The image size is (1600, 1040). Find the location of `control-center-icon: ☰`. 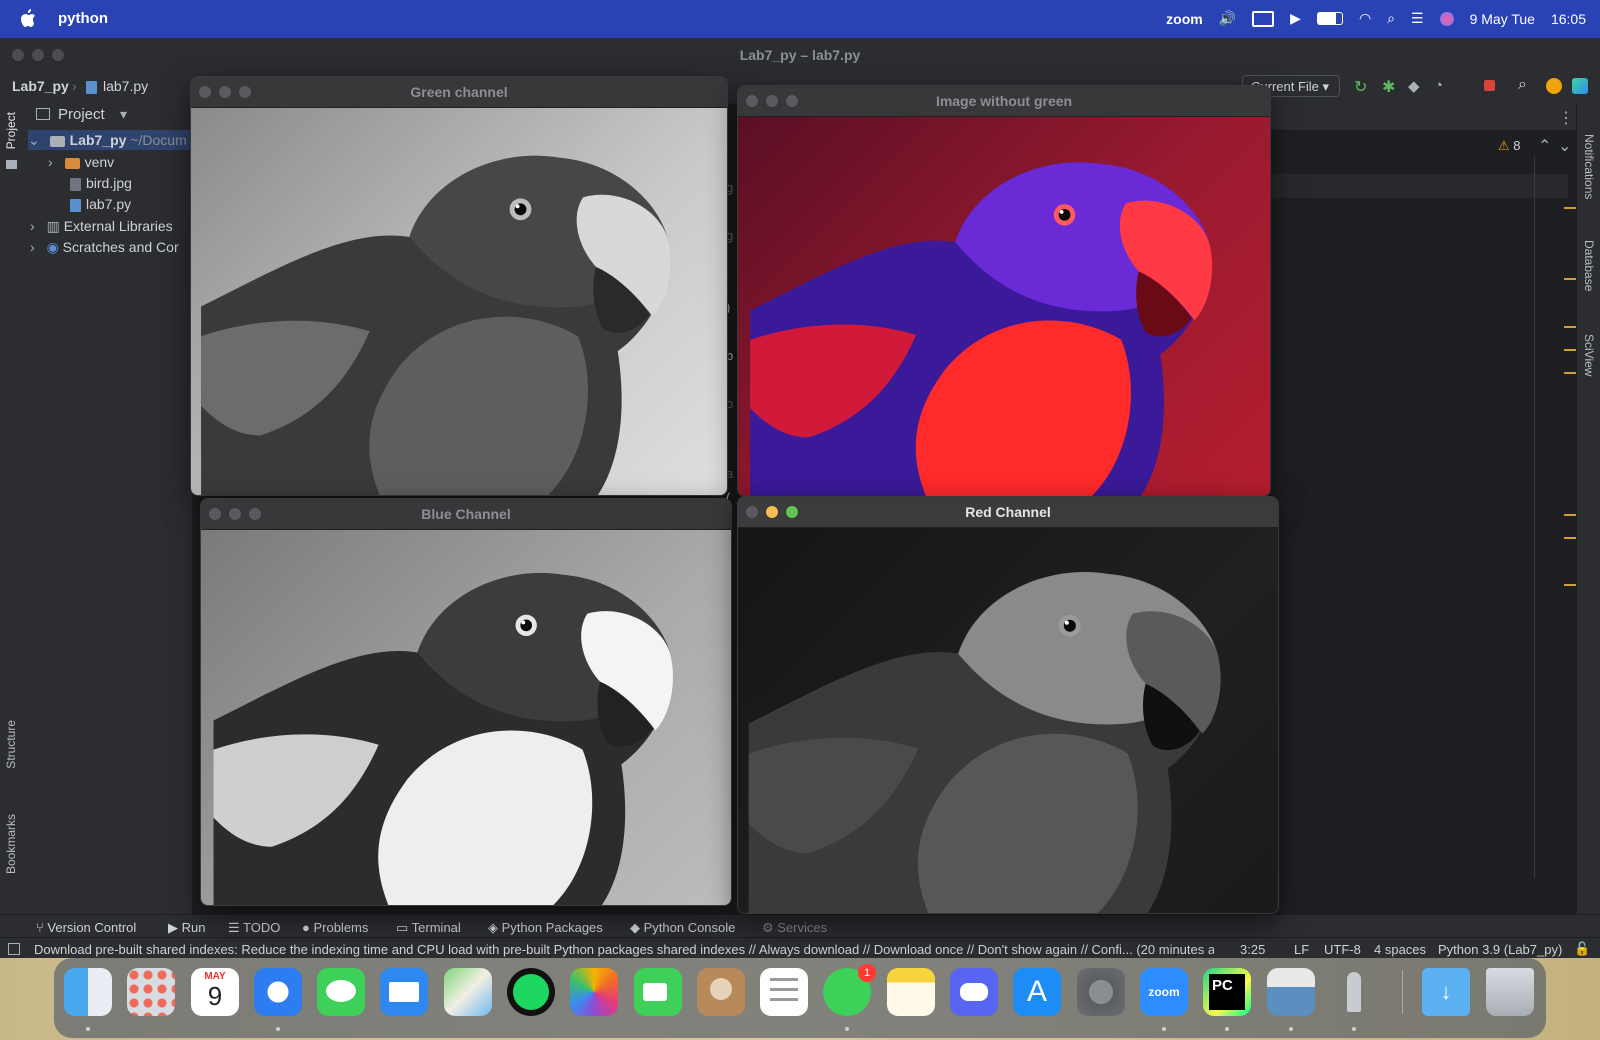

control-center-icon: ☰ is located at coordinates (1417, 18).